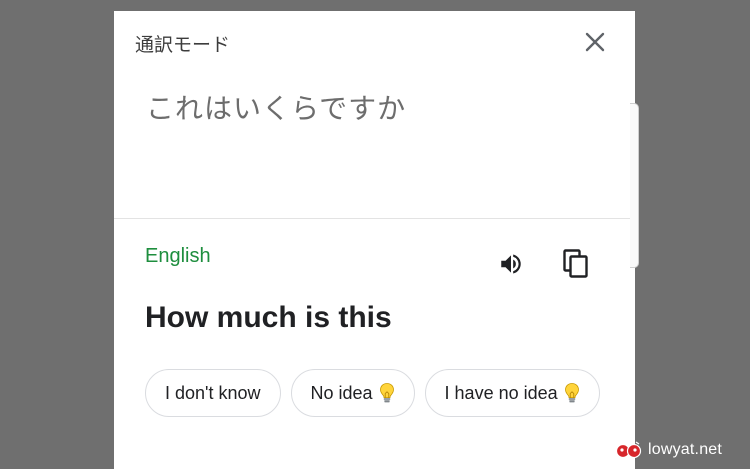 This screenshot has height=469, width=750. Describe the element at coordinates (276, 107) in the screenshot. I see `source-text: これはいくらですか` at that location.